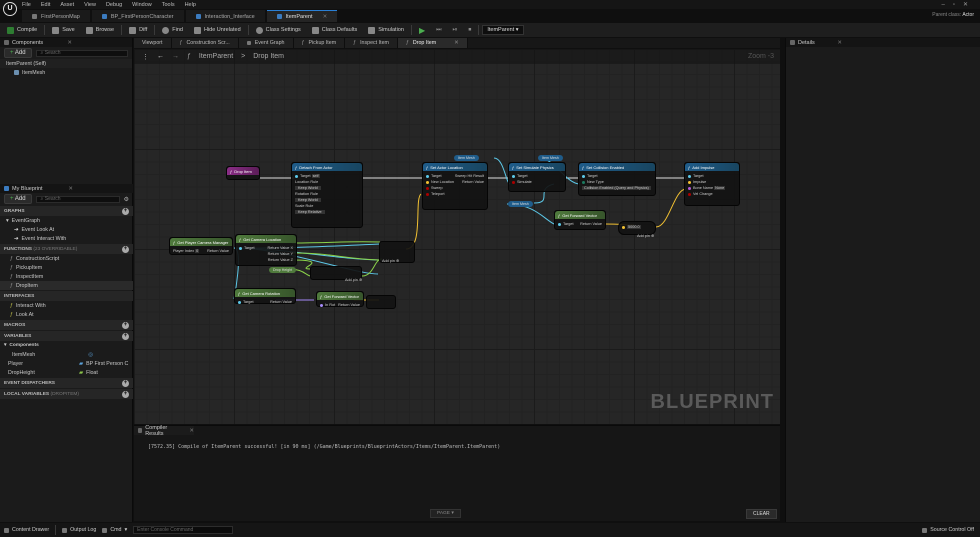 This screenshot has width=980, height=537. I want to click on content-drawer-button: Content Drawer, so click(26, 530).